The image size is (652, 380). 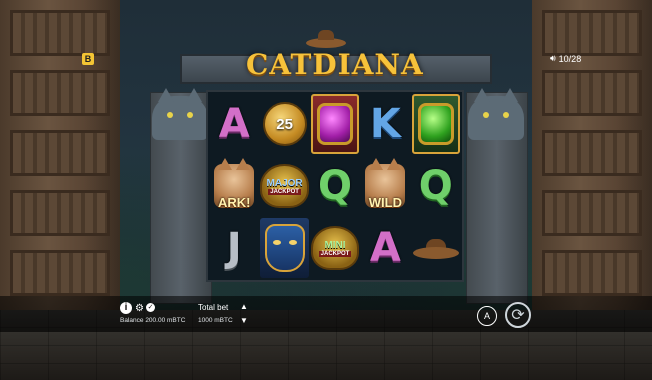 I want to click on provider-badge: B, so click(x=88, y=59).